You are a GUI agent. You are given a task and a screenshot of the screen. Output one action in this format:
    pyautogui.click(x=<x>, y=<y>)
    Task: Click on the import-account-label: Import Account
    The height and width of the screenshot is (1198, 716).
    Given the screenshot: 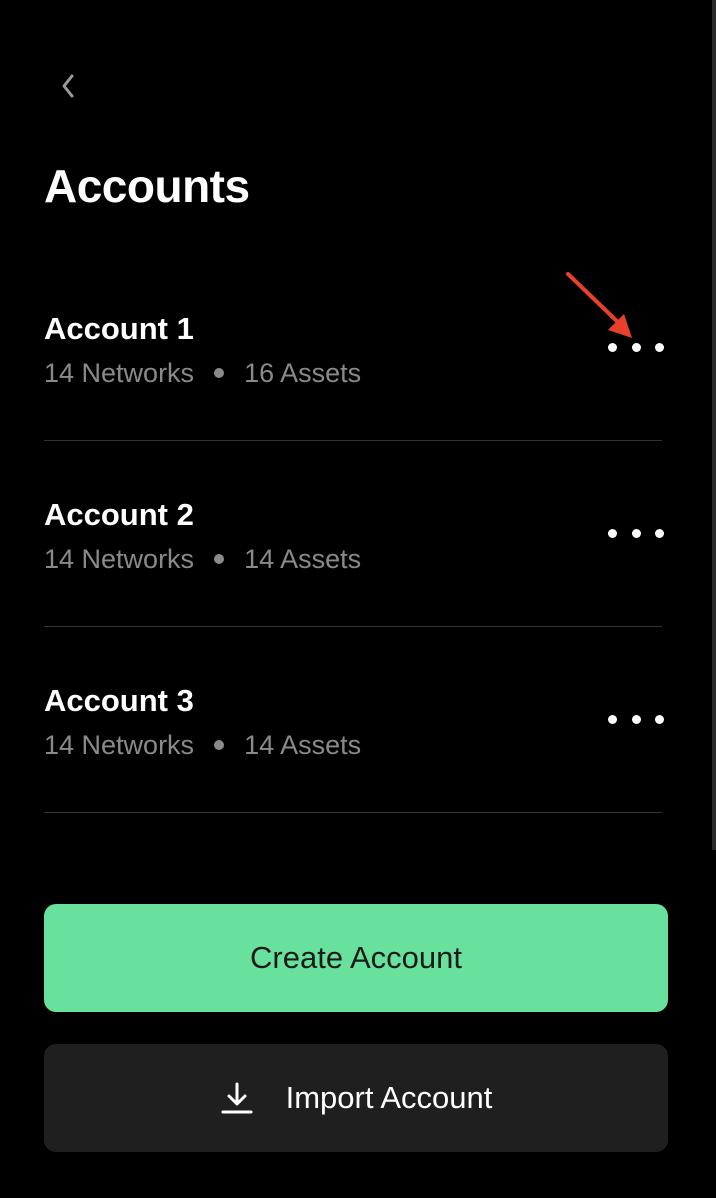 What is the action you would take?
    pyautogui.click(x=389, y=1097)
    